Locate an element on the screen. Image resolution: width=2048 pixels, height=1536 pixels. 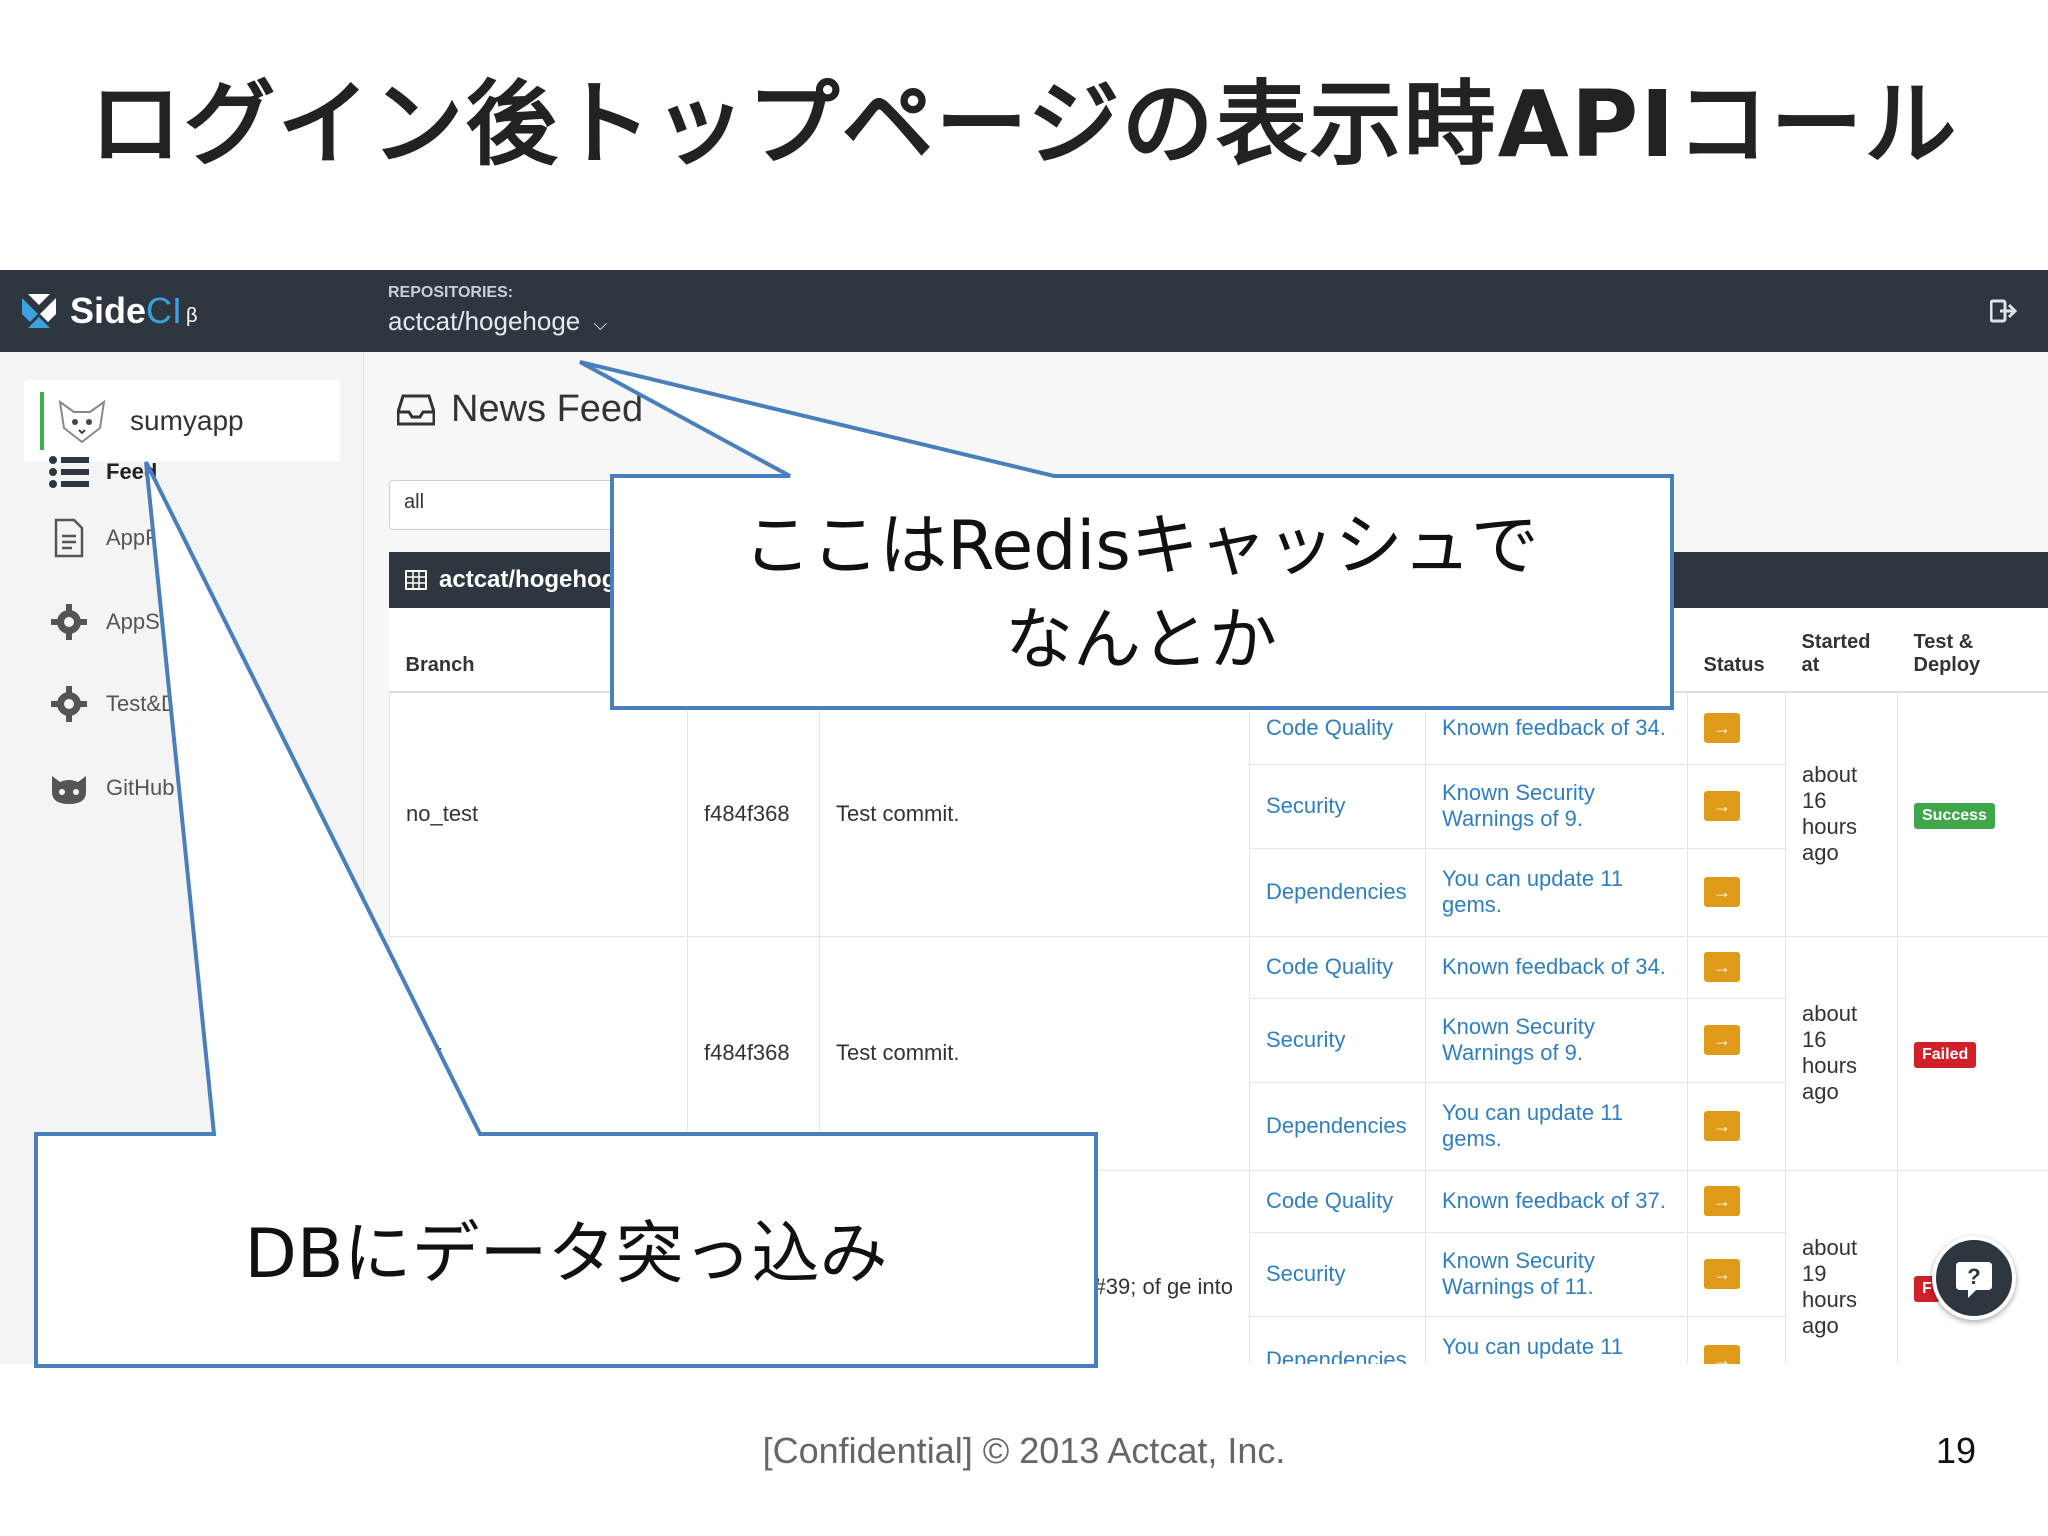
callout-bottom-text: DBにデータ突っ込み is located at coordinates (566, 1254).